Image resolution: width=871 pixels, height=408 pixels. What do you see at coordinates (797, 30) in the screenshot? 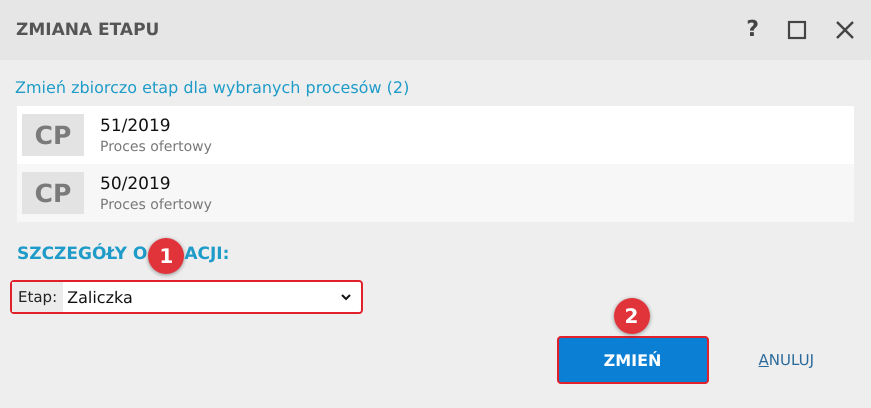
I see `maximize-icon` at bounding box center [797, 30].